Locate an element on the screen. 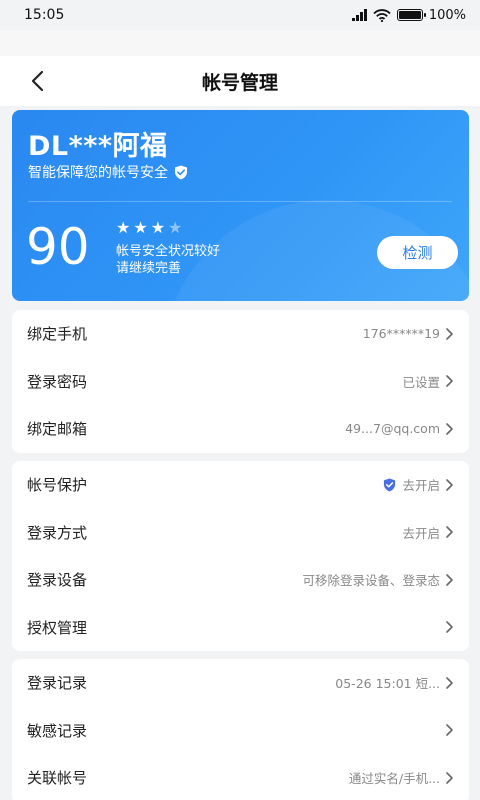  status-bar: 15:05 100% is located at coordinates (240, 15).